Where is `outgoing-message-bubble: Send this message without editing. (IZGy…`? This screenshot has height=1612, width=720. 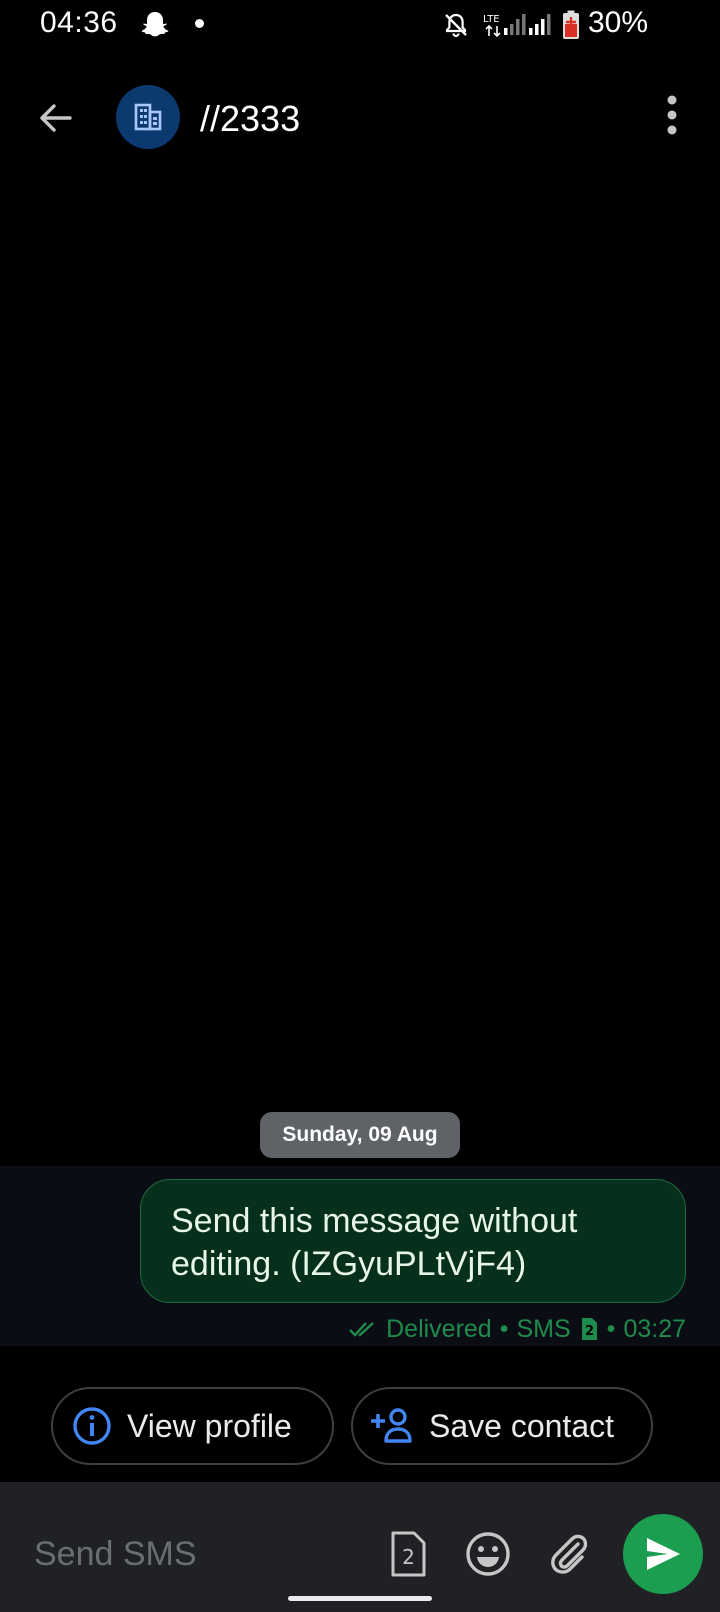
outgoing-message-bubble: Send this message without editing. (IZGy… is located at coordinates (413, 1241).